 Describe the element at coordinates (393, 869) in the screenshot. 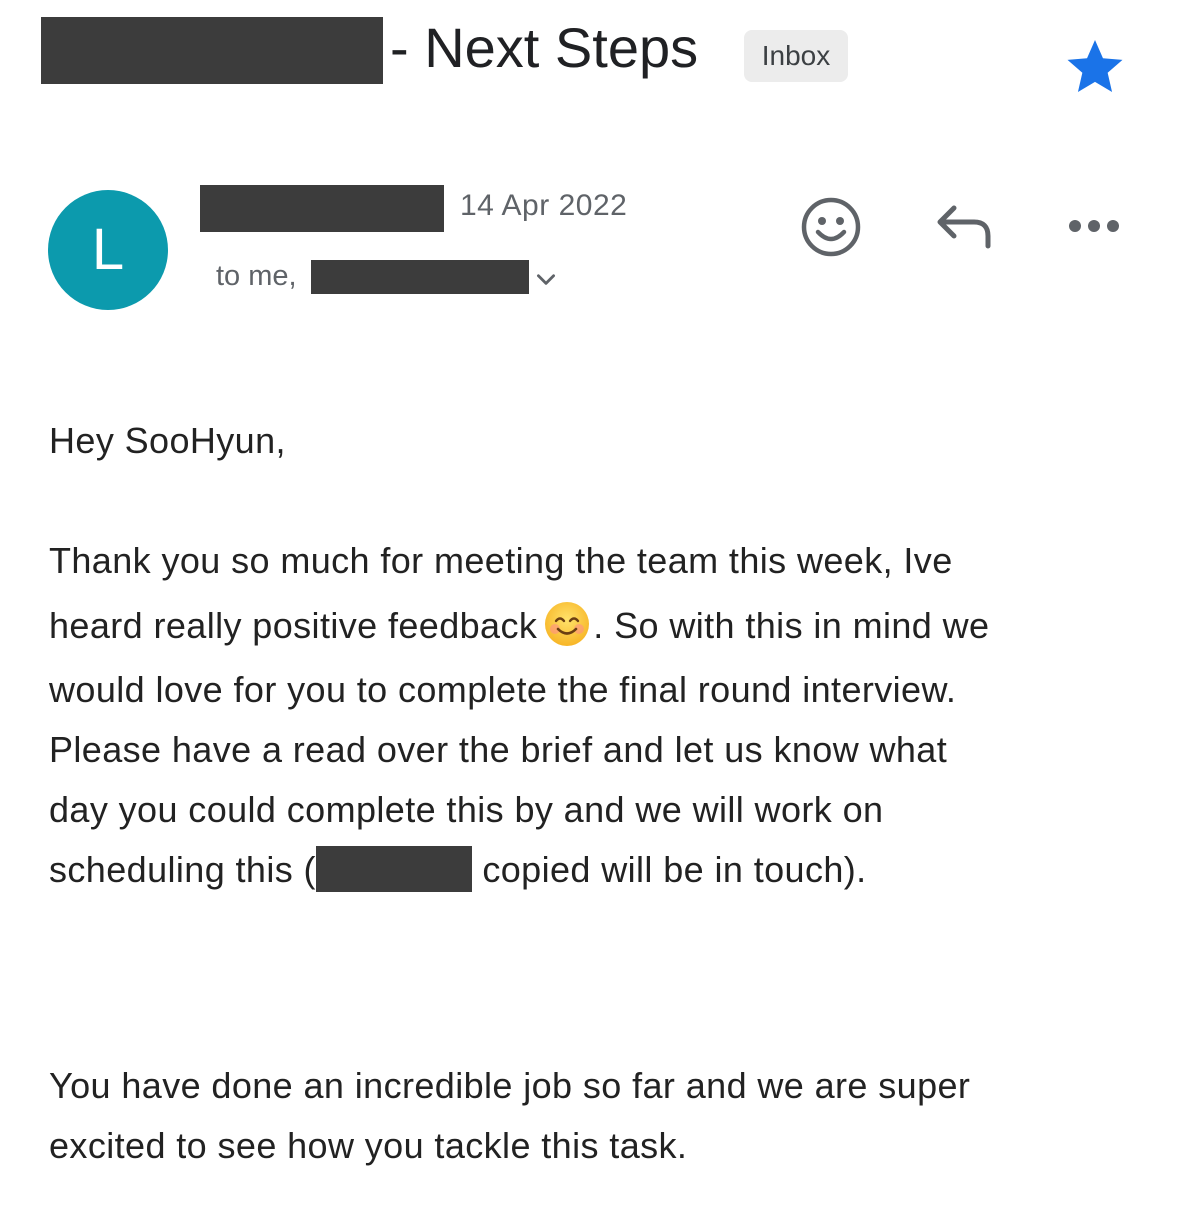

I see `redacted-name` at that location.